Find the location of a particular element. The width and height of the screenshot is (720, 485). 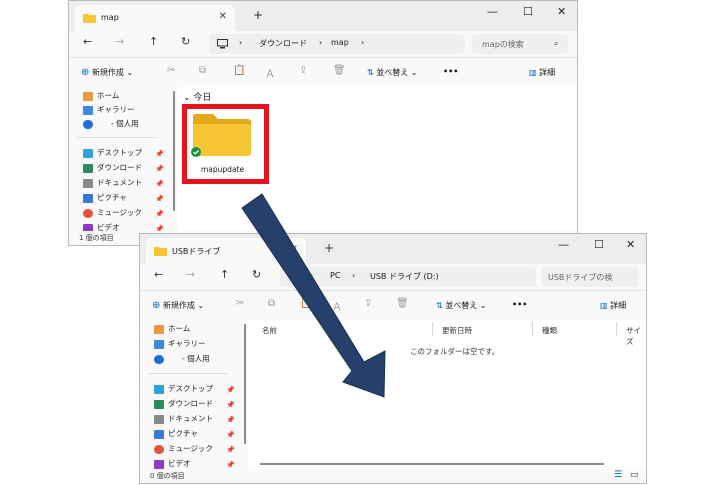

move-arrow is located at coordinates (313, 295).